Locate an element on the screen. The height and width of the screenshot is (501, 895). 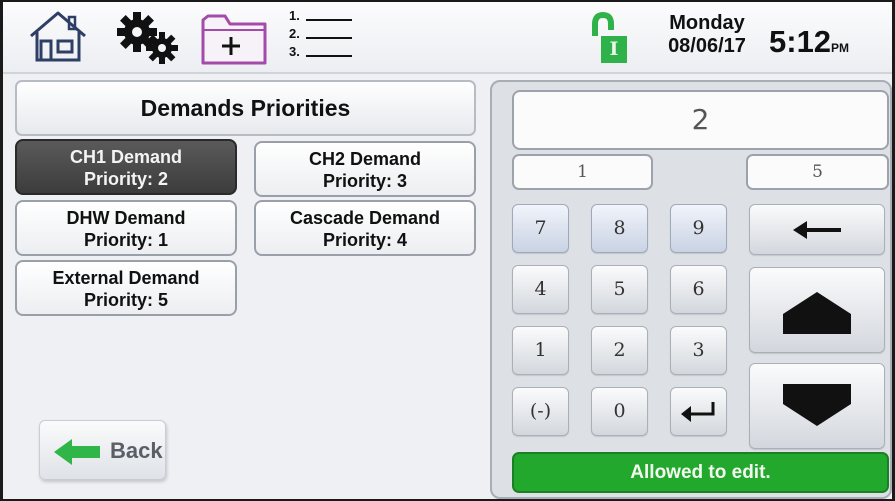
decrement-arrow-icon is located at coordinates (817, 405).